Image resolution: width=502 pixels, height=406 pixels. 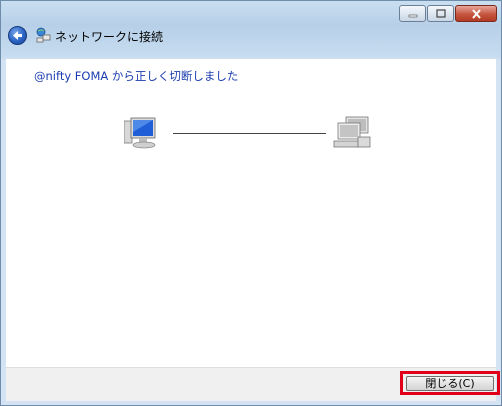 What do you see at coordinates (43, 35) in the screenshot?
I see `network-icon` at bounding box center [43, 35].